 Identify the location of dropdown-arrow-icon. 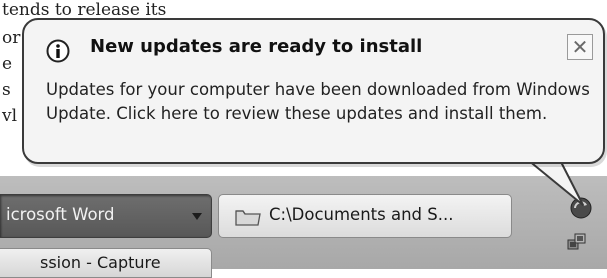
(197, 216).